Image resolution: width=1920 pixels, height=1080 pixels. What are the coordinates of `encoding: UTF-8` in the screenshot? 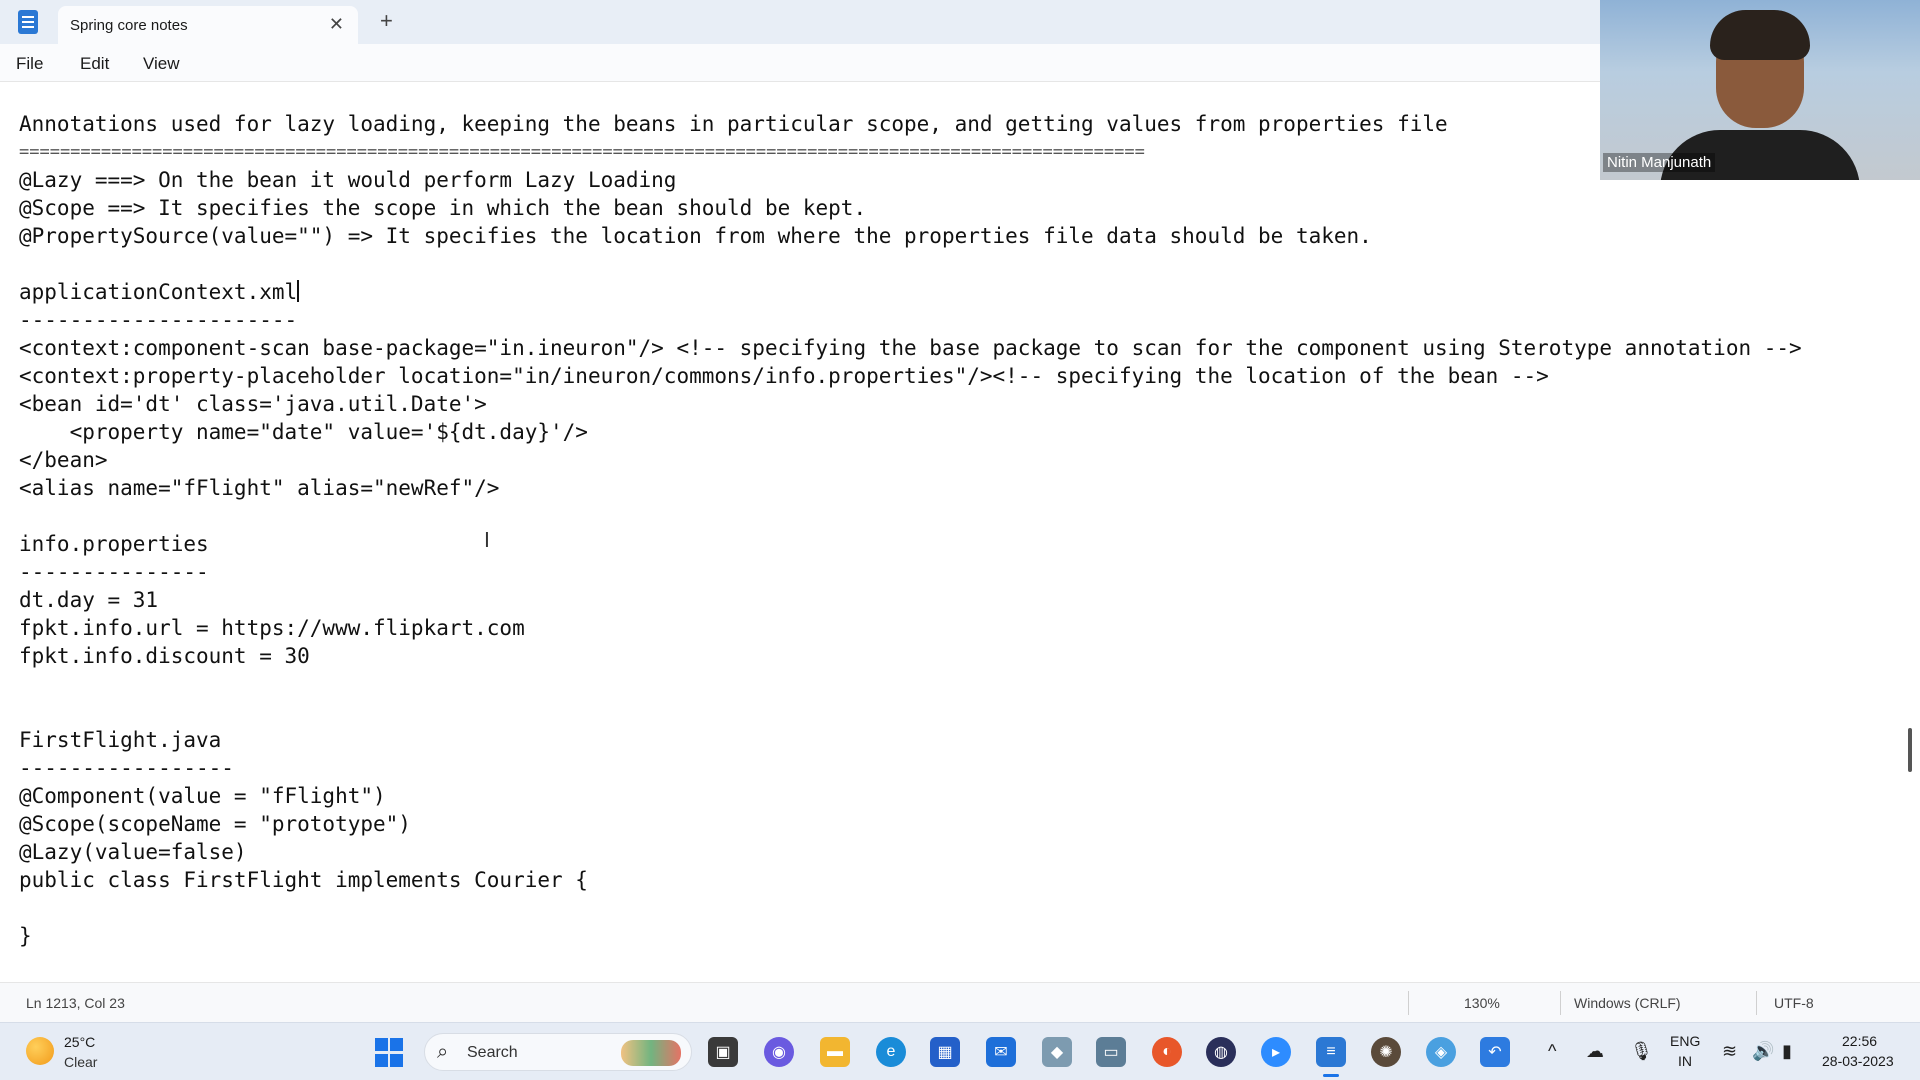 It's located at (1794, 1003).